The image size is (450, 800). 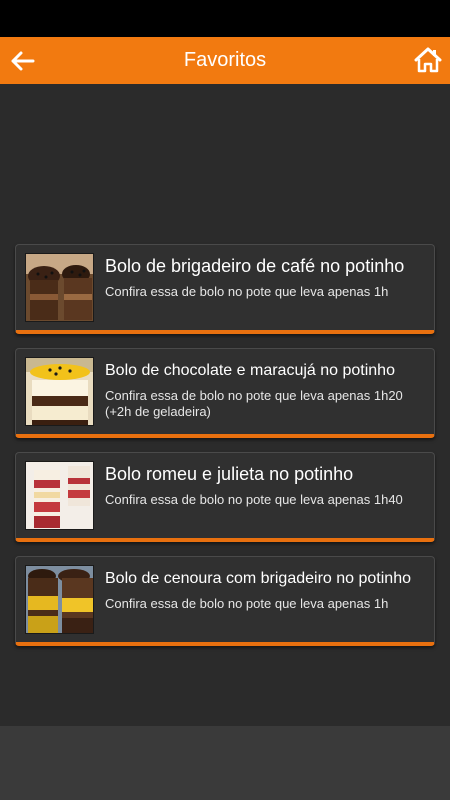 I want to click on recipe-title: Bolo de chocolate e maracujá no potinho, so click(x=250, y=370).